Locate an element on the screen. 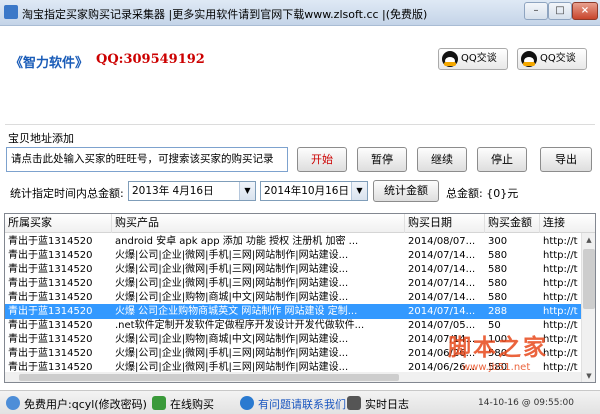  continue-button: 继续 is located at coordinates (442, 159).